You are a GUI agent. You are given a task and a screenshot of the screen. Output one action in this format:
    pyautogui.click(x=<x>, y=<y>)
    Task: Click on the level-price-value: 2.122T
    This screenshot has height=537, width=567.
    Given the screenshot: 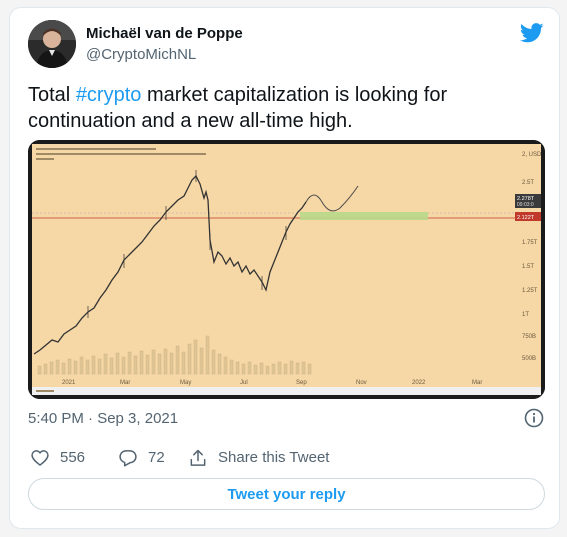 What is the action you would take?
    pyautogui.click(x=526, y=218)
    